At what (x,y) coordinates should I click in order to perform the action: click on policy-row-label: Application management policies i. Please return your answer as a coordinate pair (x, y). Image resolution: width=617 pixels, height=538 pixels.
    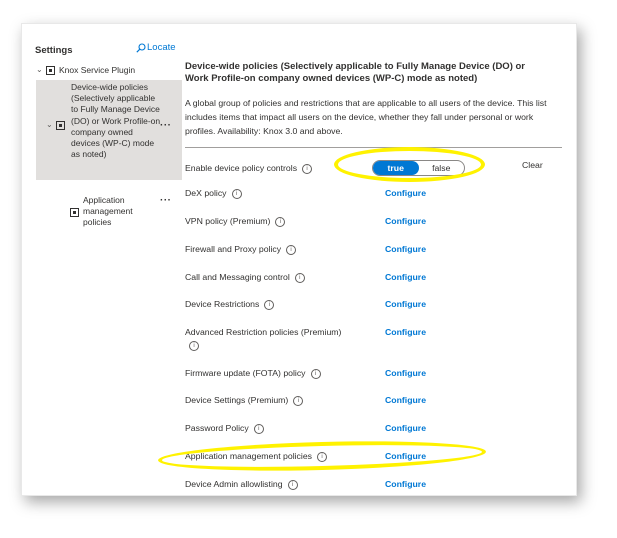
    Looking at the image, I should click on (256, 456).